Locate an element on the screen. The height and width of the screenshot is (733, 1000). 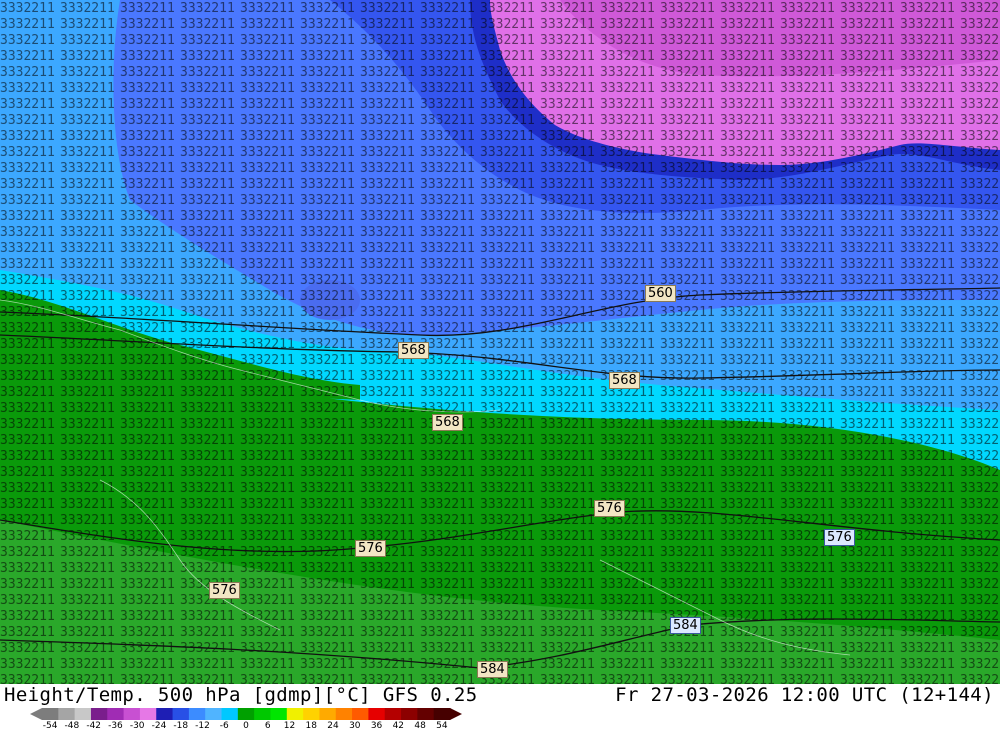
colorbar-tick-label: -12 is located at coordinates (202, 726).